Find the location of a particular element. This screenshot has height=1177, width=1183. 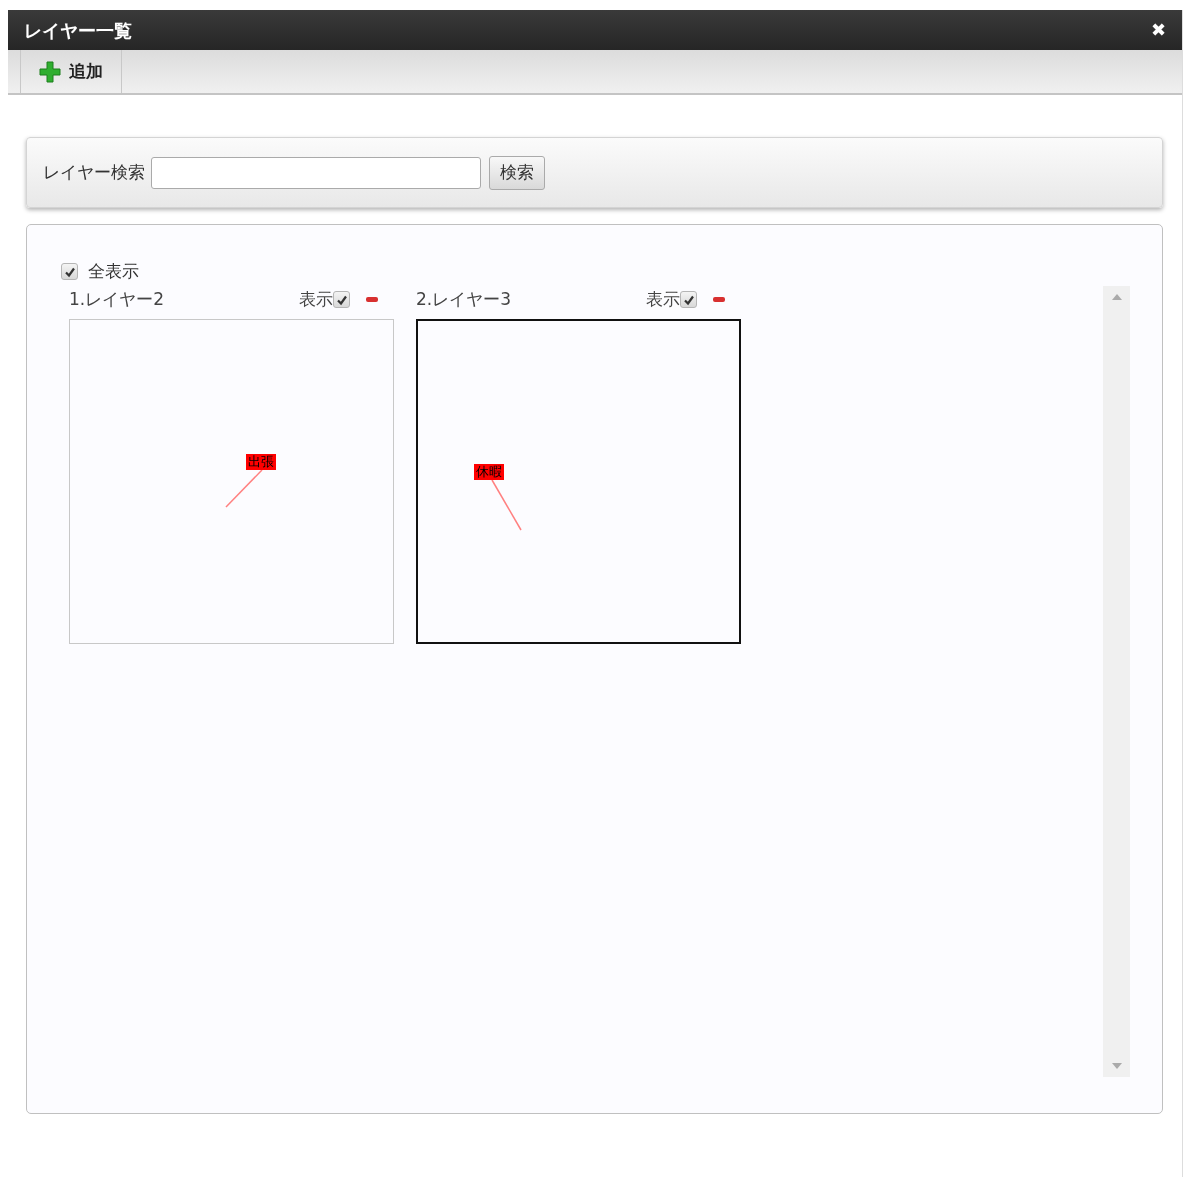

scroll-down-icon is located at coordinates (1116, 1066).